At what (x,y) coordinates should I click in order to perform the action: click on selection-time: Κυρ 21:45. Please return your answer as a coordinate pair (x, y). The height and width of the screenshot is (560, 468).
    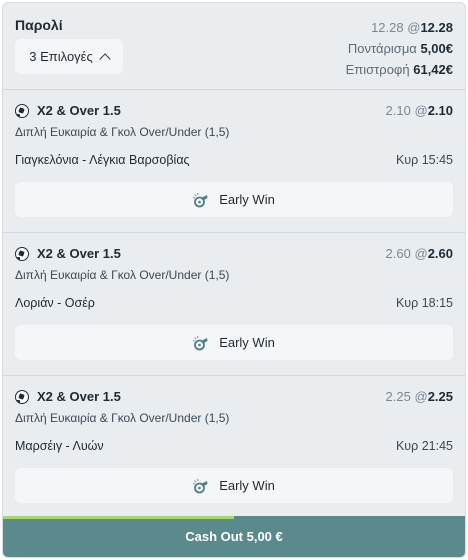
    Looking at the image, I should click on (424, 446).